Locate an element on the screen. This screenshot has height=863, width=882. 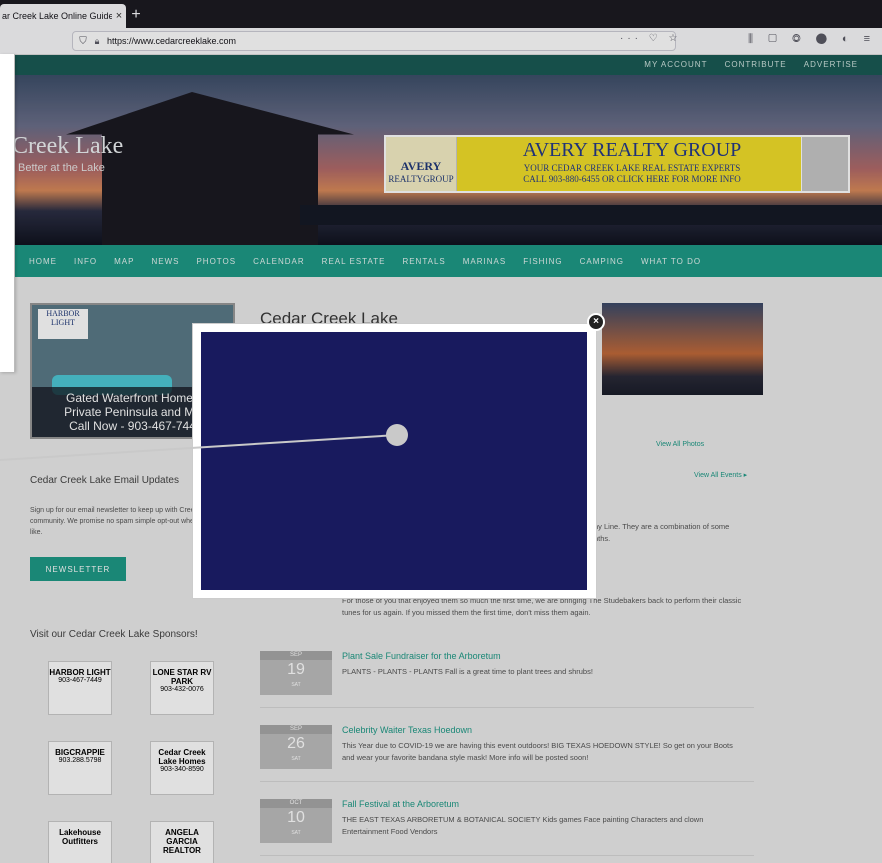
pointer-stroke is located at coordinates (199, 447).